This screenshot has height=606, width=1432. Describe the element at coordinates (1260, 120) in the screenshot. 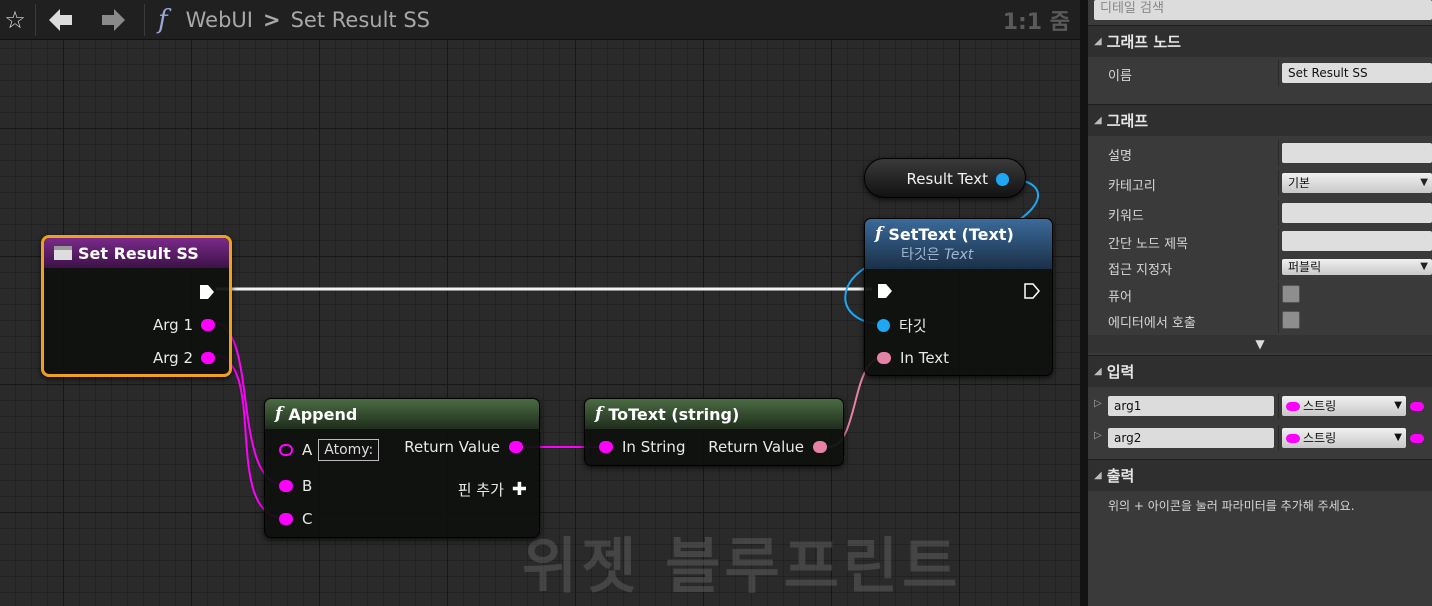

I see `section-graph: ◢ 그래프` at that location.